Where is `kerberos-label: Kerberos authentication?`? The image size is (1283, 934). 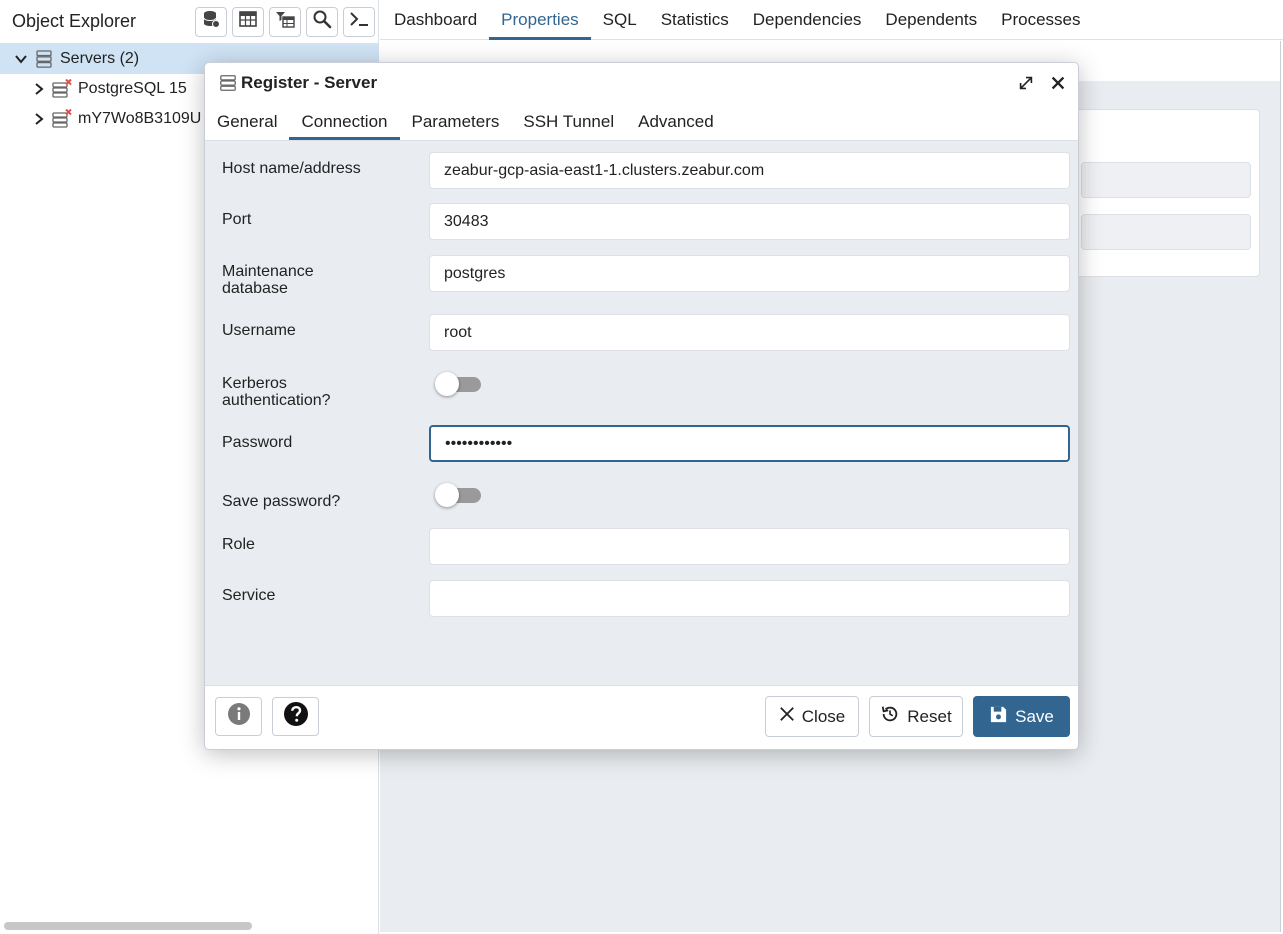
kerberos-label: Kerberos authentication? is located at coordinates (317, 392).